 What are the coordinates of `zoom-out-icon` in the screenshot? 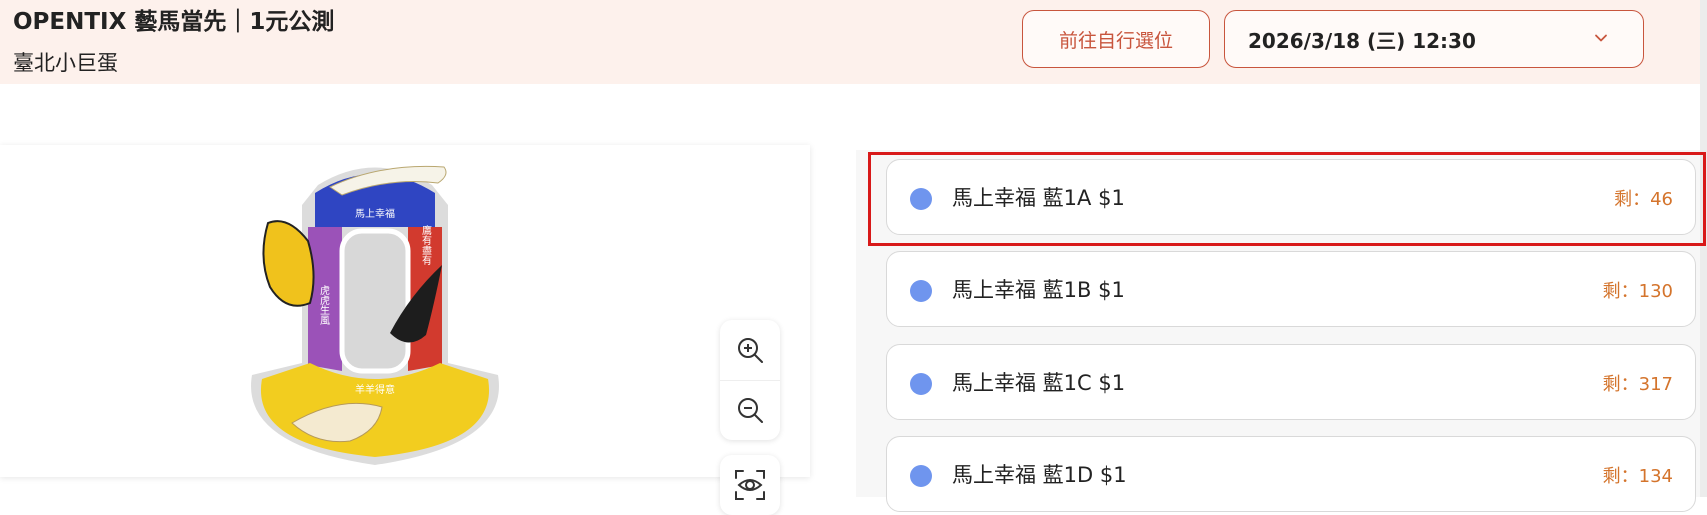 It's located at (750, 410).